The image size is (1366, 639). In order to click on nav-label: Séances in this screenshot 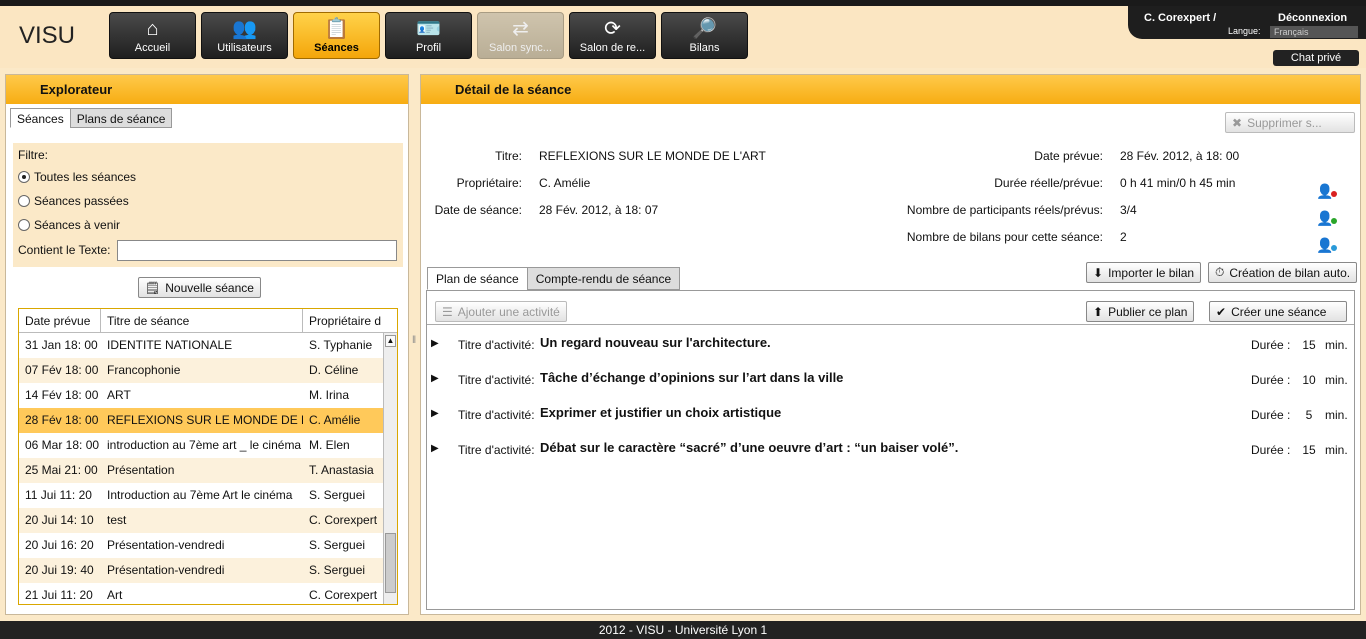, I will do `click(336, 48)`.